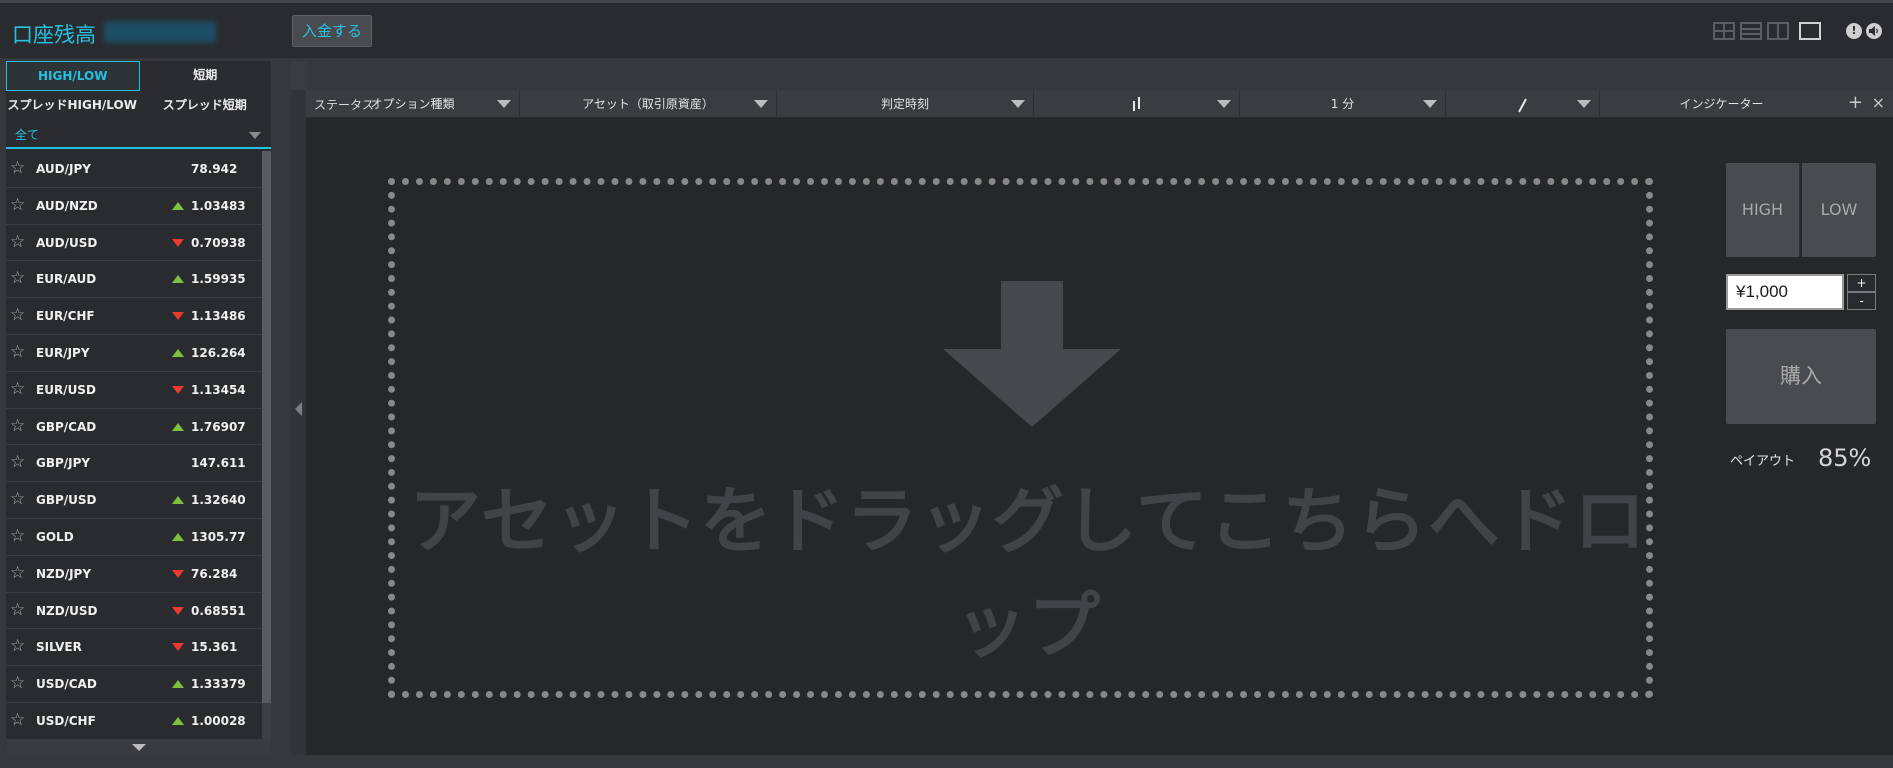  I want to click on layout-columns-icon, so click(1778, 31).